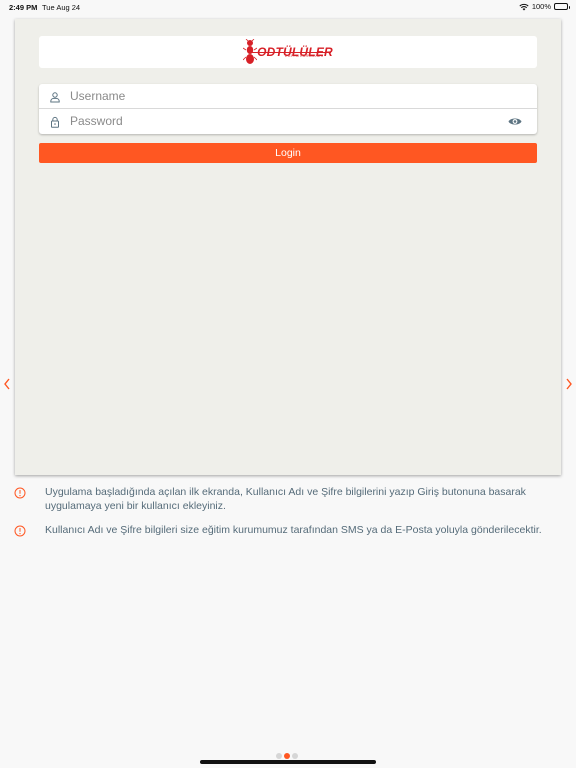 This screenshot has width=576, height=768. Describe the element at coordinates (515, 121) in the screenshot. I see `eye-icon` at that location.